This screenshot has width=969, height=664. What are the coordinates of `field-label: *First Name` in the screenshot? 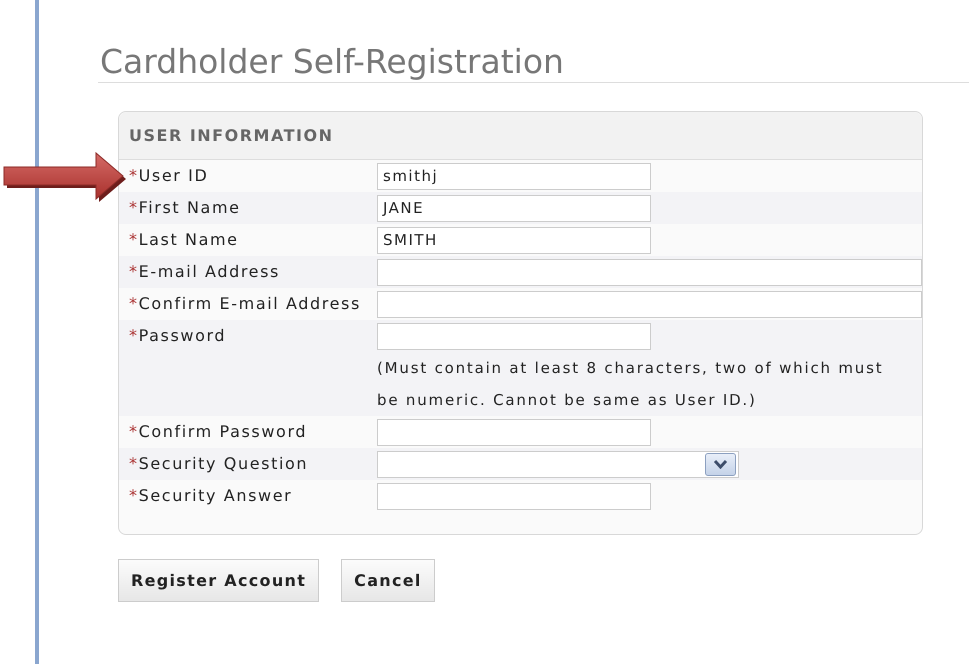 It's located at (185, 207).